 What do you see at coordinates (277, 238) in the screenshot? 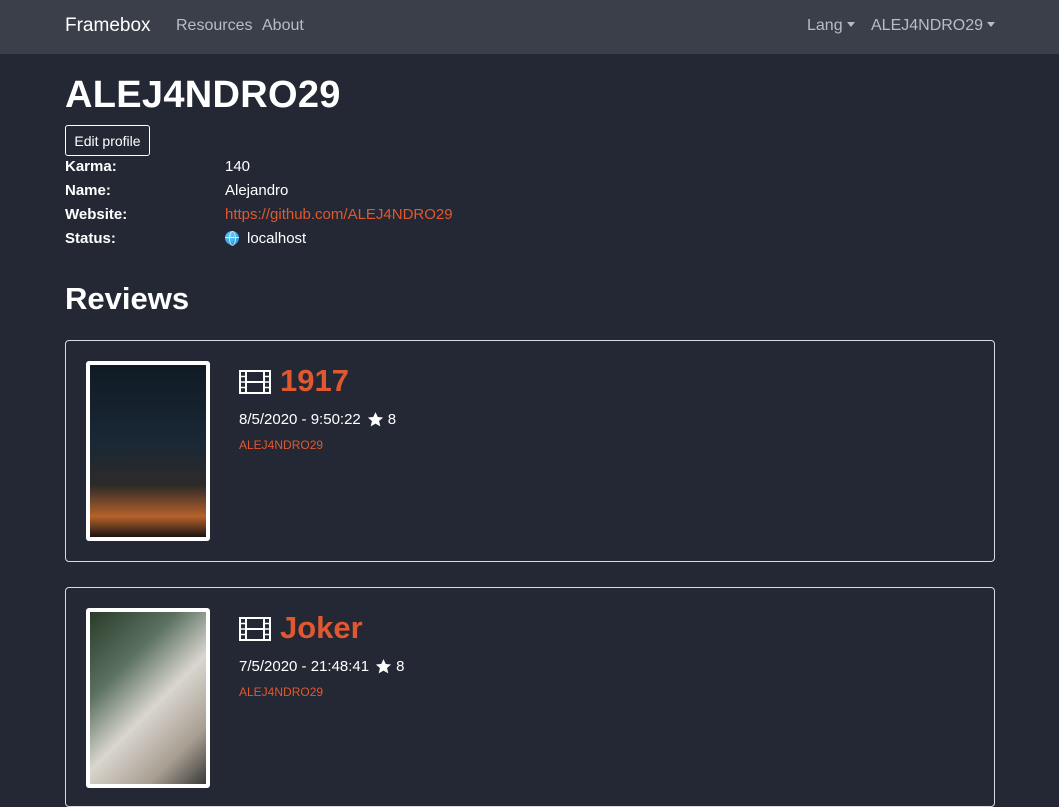
I see `status-value: localhost` at bounding box center [277, 238].